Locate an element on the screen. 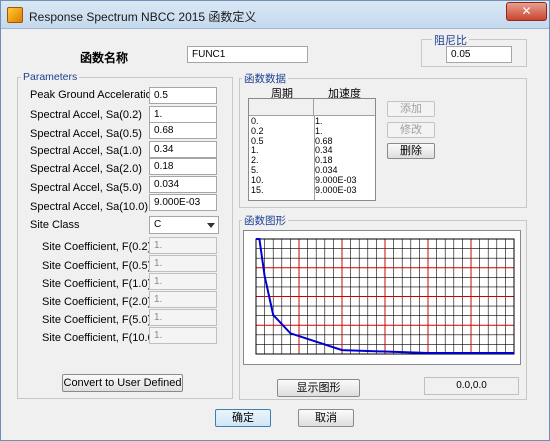  param-label-pga: Peak Ground Acceleration is located at coordinates (94, 95).